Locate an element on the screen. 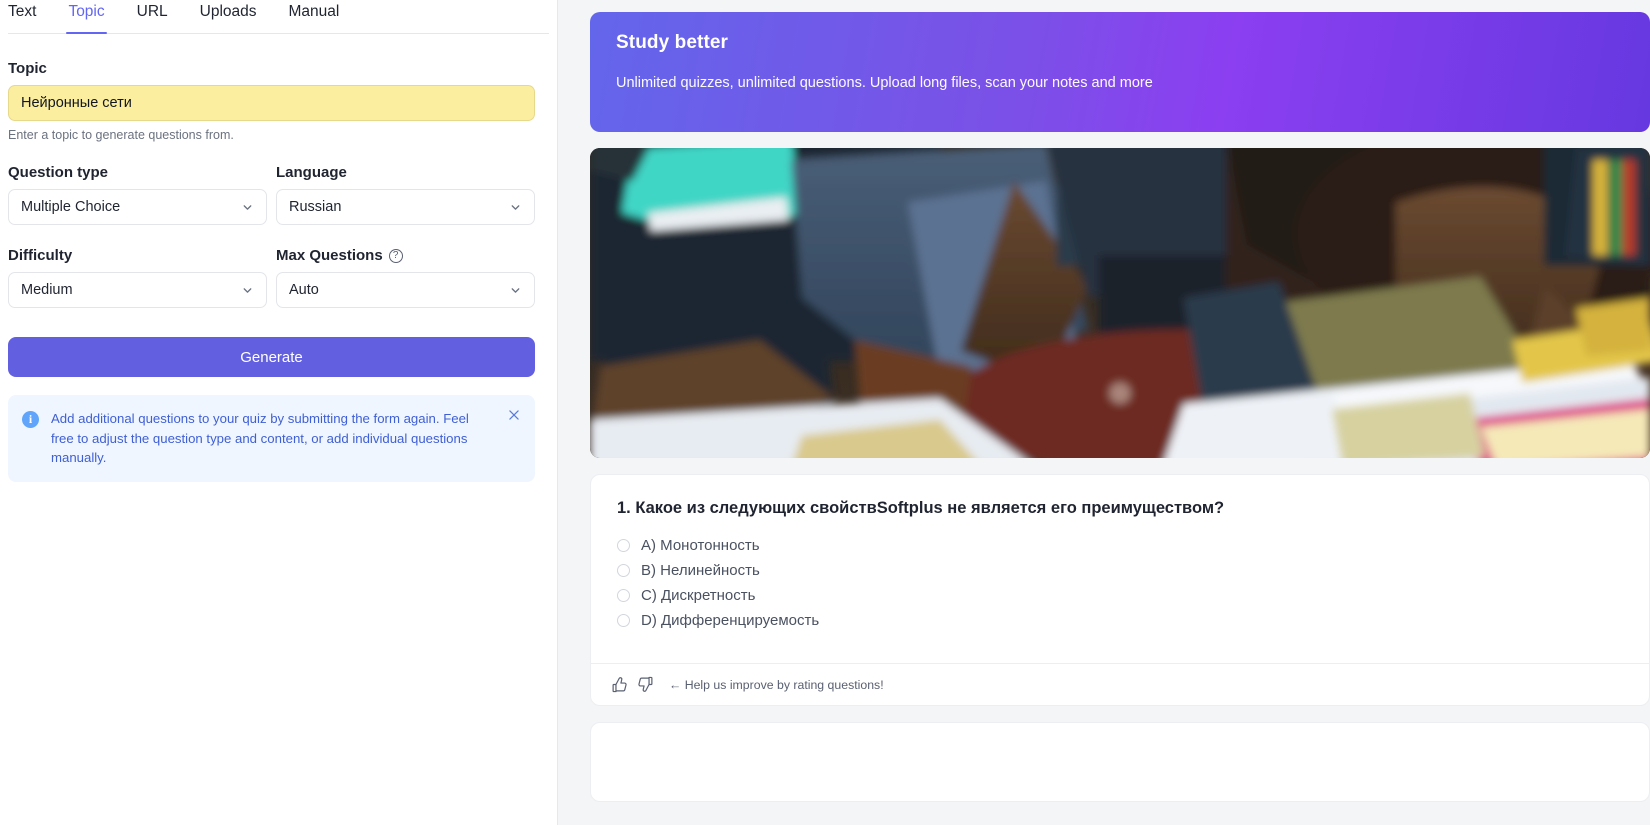 The image size is (1650, 825). question-type-value: Multiple Choice is located at coordinates (71, 207).